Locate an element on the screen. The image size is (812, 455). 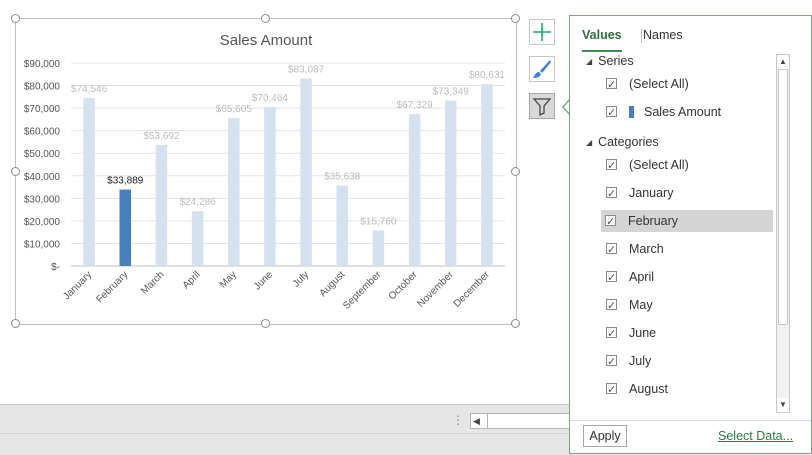
bar-august is located at coordinates (342, 225).